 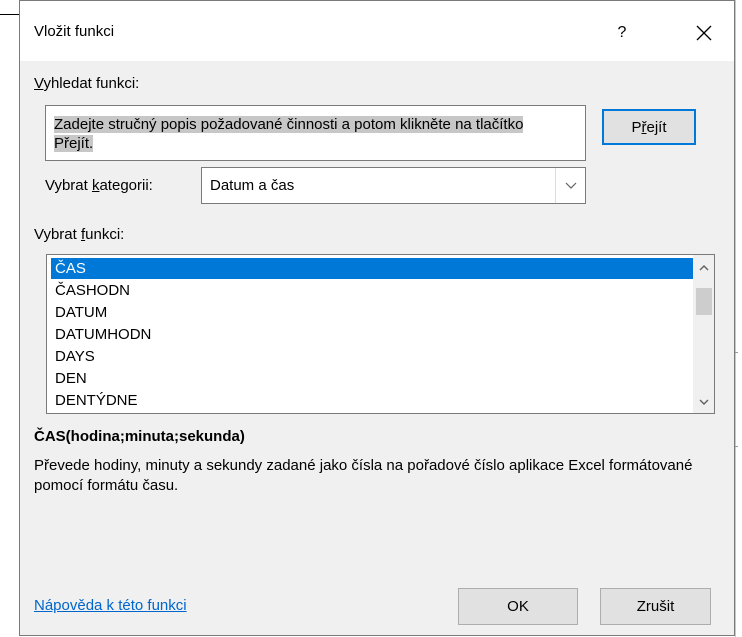 I want to click on background-sheet-gridline, so click(x=735, y=318).